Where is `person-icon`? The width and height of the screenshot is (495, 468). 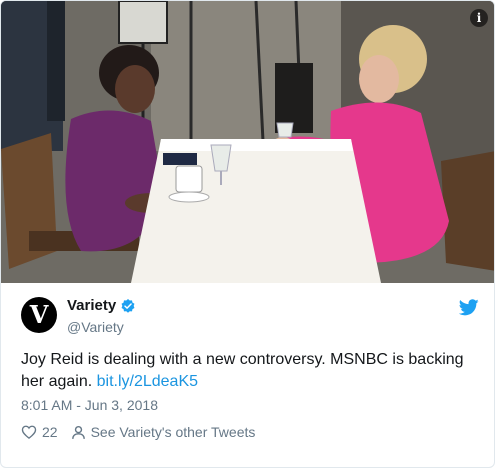 person-icon is located at coordinates (78, 432).